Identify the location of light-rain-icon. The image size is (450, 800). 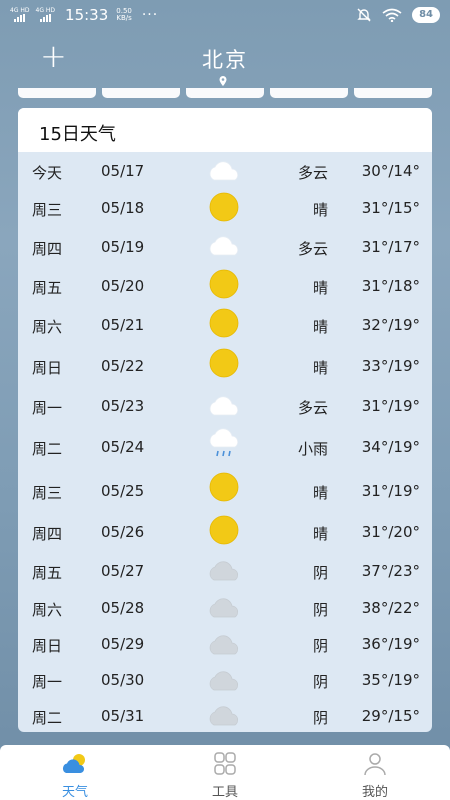
(224, 443).